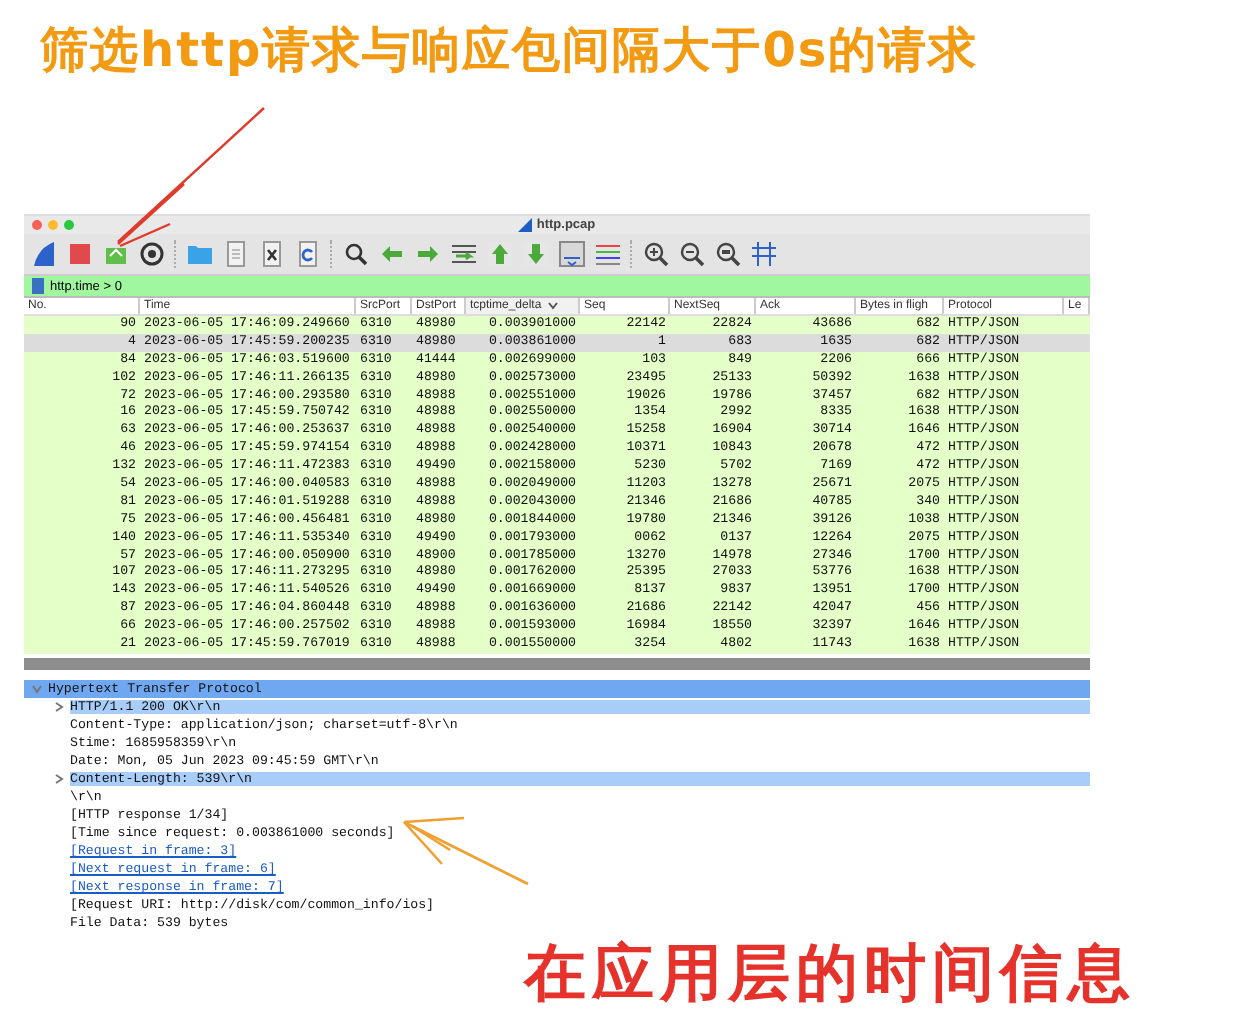  What do you see at coordinates (80, 254) in the screenshot?
I see `stop-icon` at bounding box center [80, 254].